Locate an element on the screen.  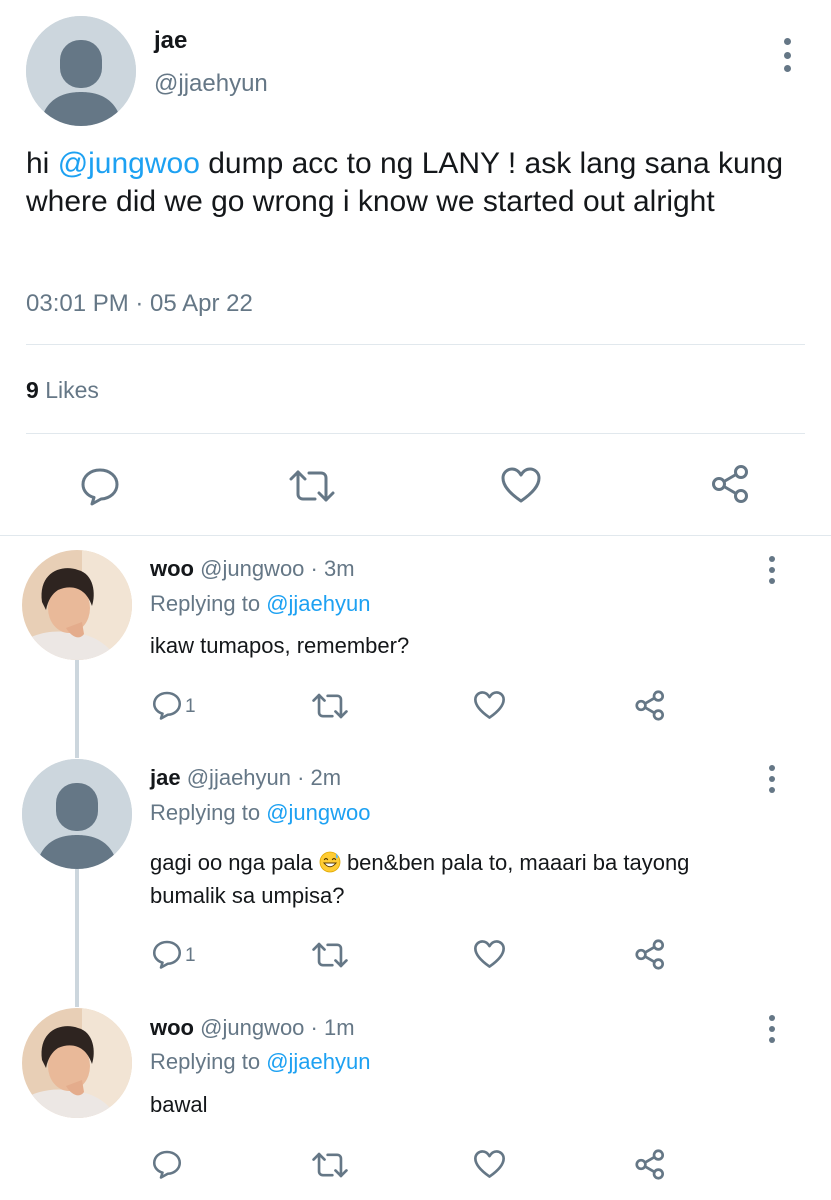
main-like-button is located at coordinates (521, 485).